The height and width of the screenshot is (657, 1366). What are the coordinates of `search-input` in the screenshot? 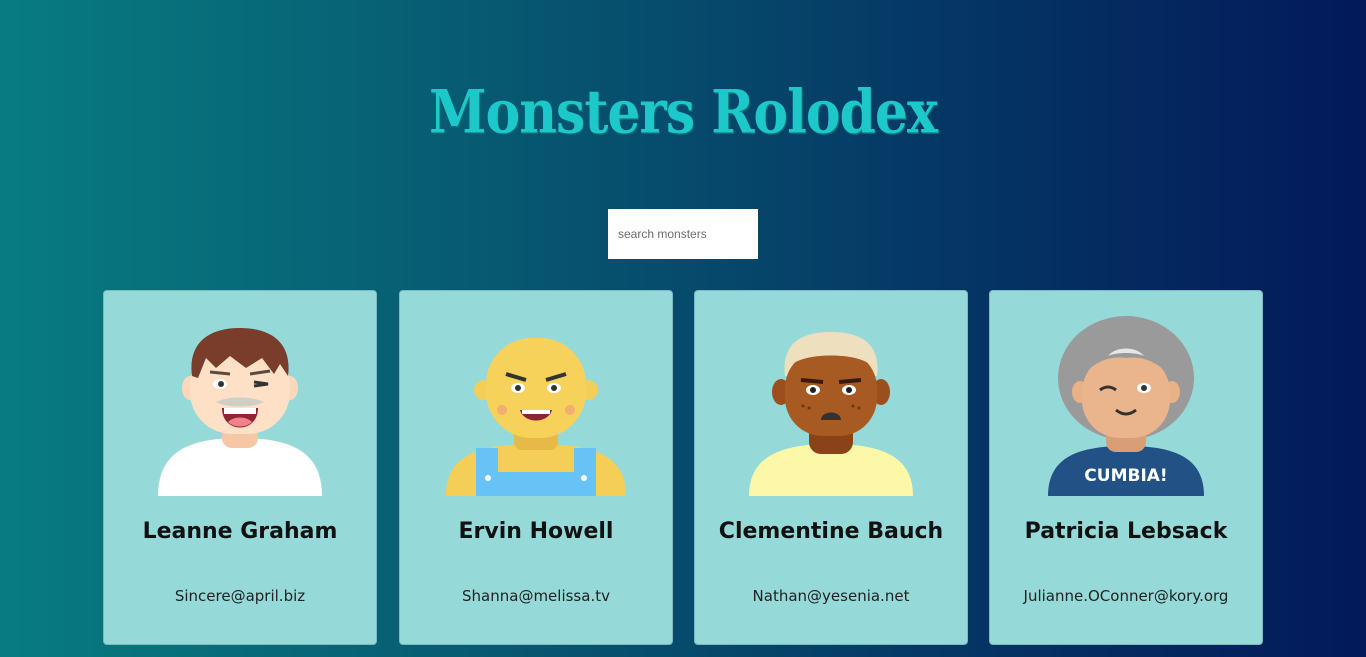 It's located at (683, 234).